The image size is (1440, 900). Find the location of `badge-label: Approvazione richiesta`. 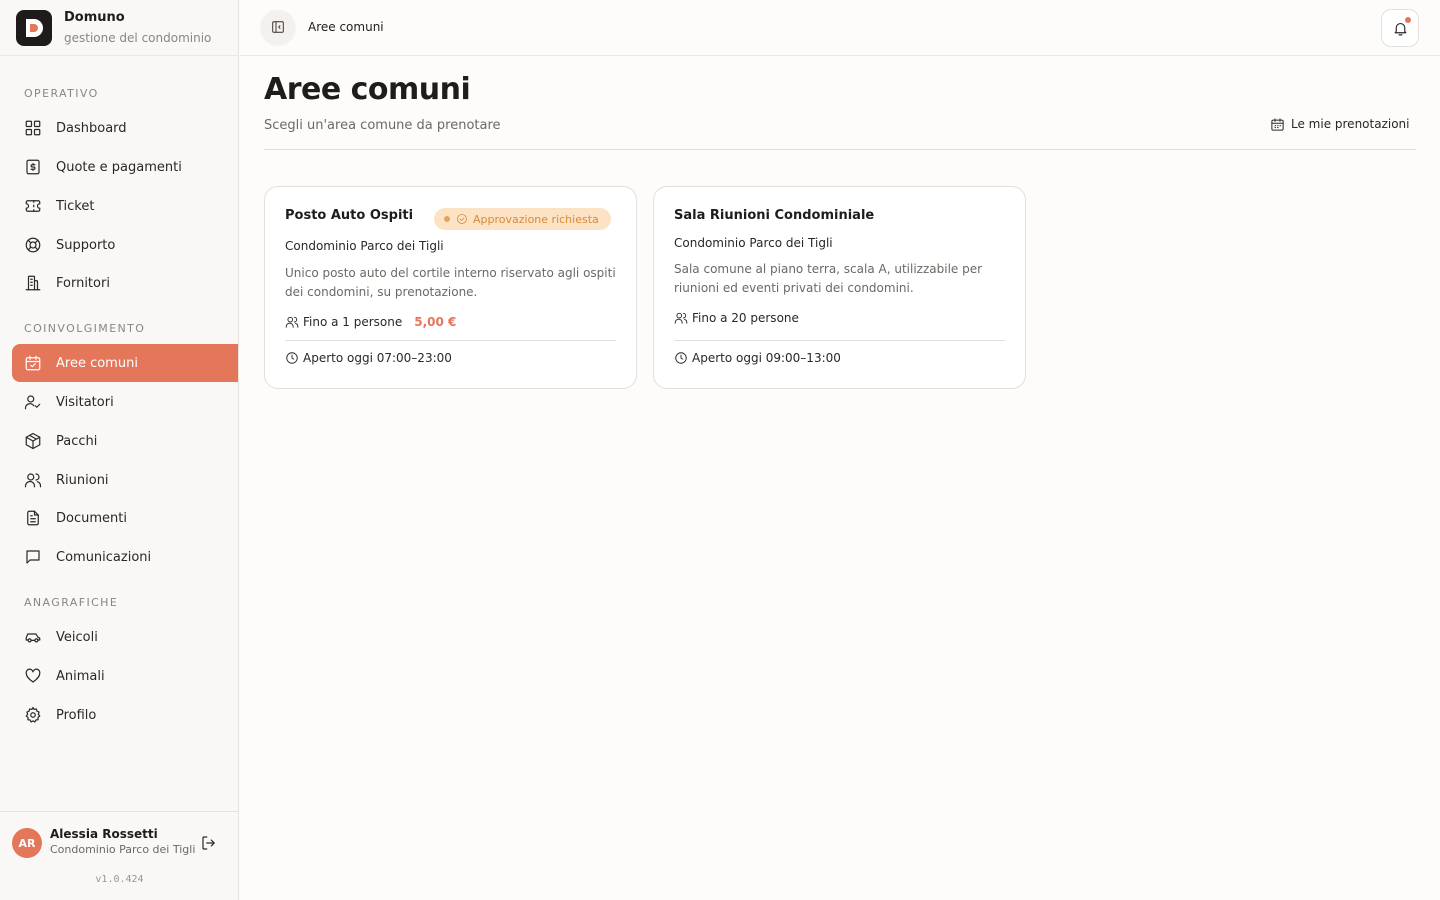

badge-label: Approvazione richiesta is located at coordinates (536, 219).